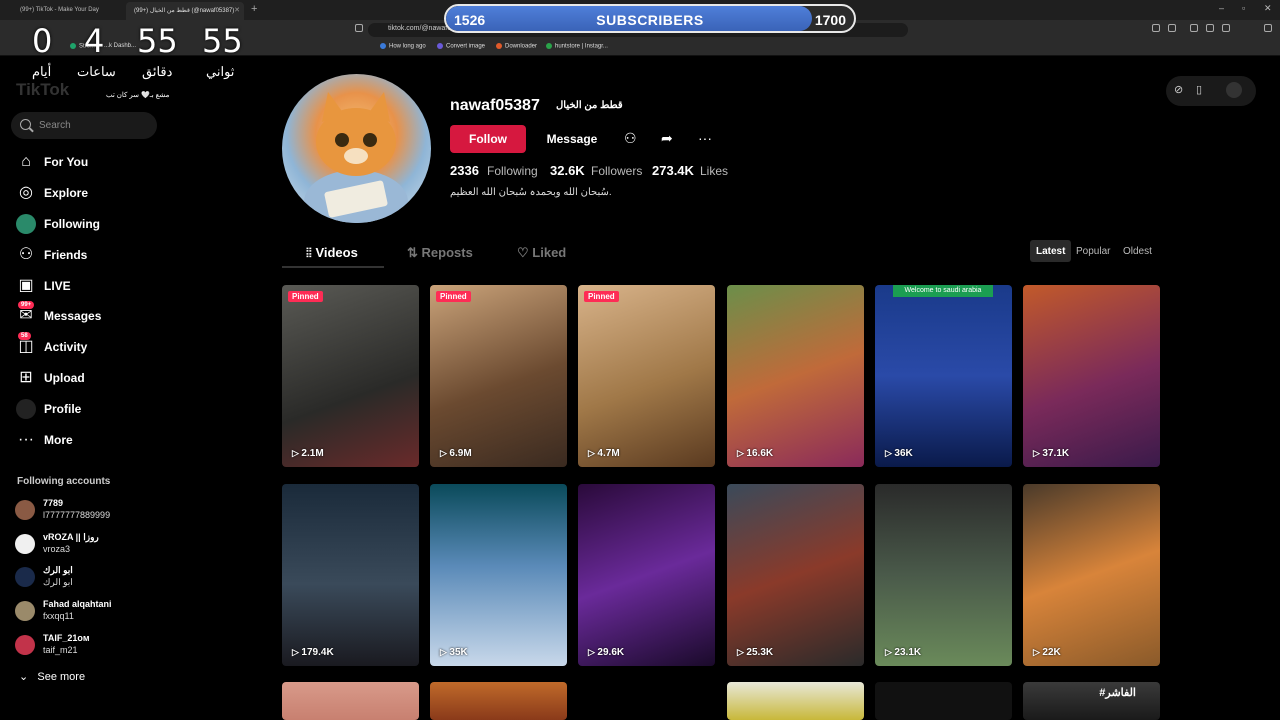 Image resolution: width=1280 pixels, height=720 pixels. Describe the element at coordinates (943, 575) in the screenshot. I see `video-thumbnail: 23.1K` at that location.